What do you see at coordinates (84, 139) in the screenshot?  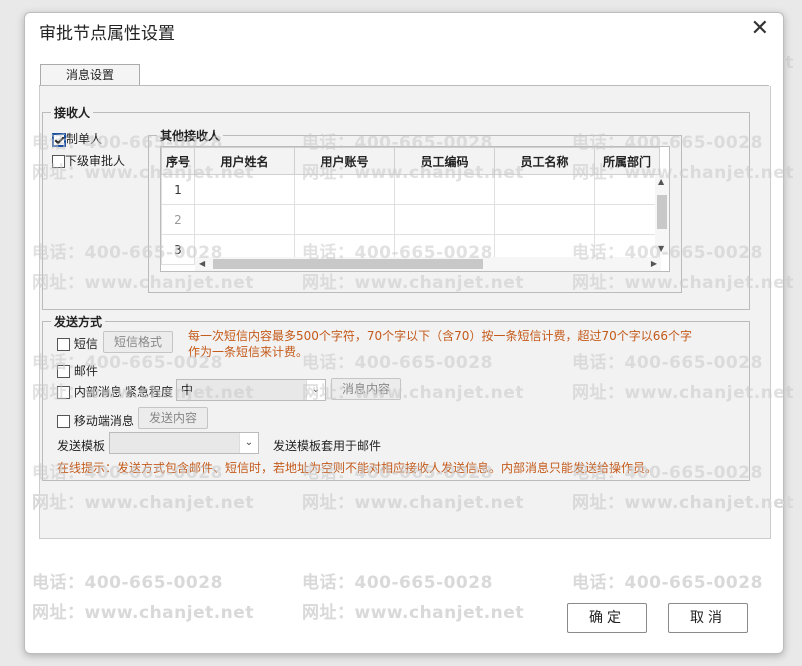 I see `creator-label: 制单人` at bounding box center [84, 139].